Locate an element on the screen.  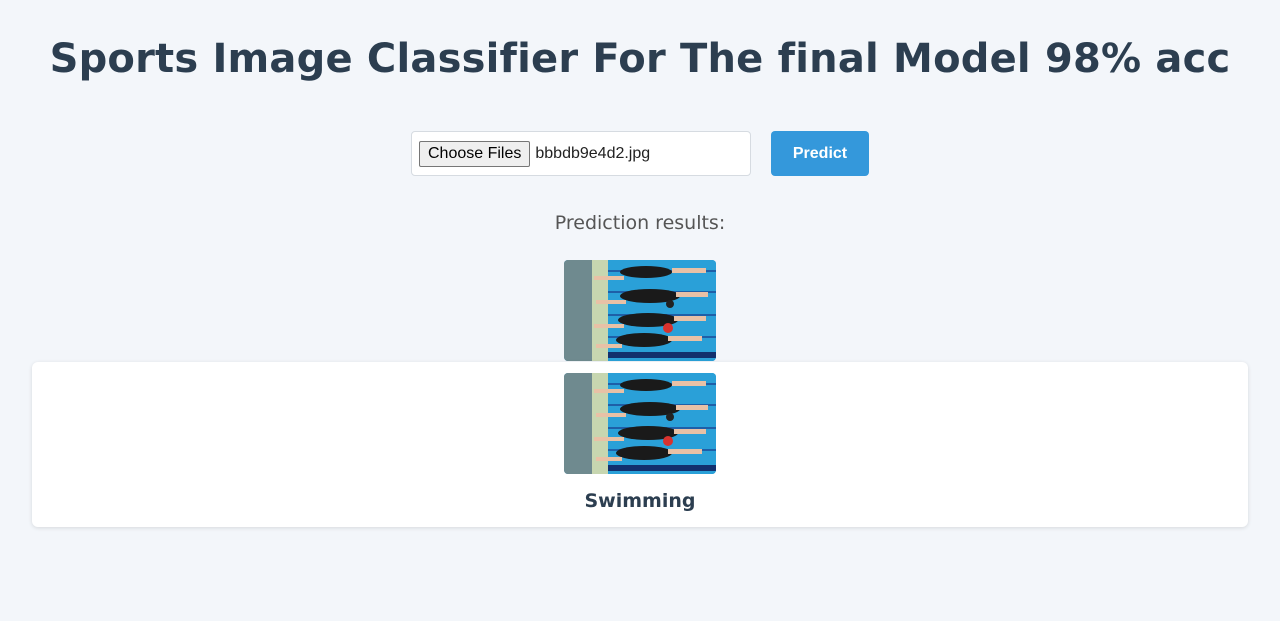
file-input: Choose Files bbbdb9e4d2.jpg is located at coordinates (581, 153).